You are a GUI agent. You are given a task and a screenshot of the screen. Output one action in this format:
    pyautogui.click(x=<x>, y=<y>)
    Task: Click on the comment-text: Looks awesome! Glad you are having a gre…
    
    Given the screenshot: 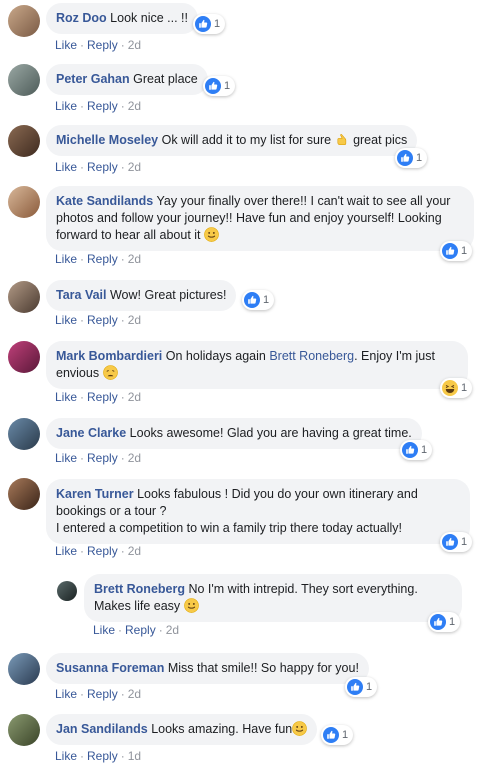 What is the action you would take?
    pyautogui.click(x=270, y=433)
    